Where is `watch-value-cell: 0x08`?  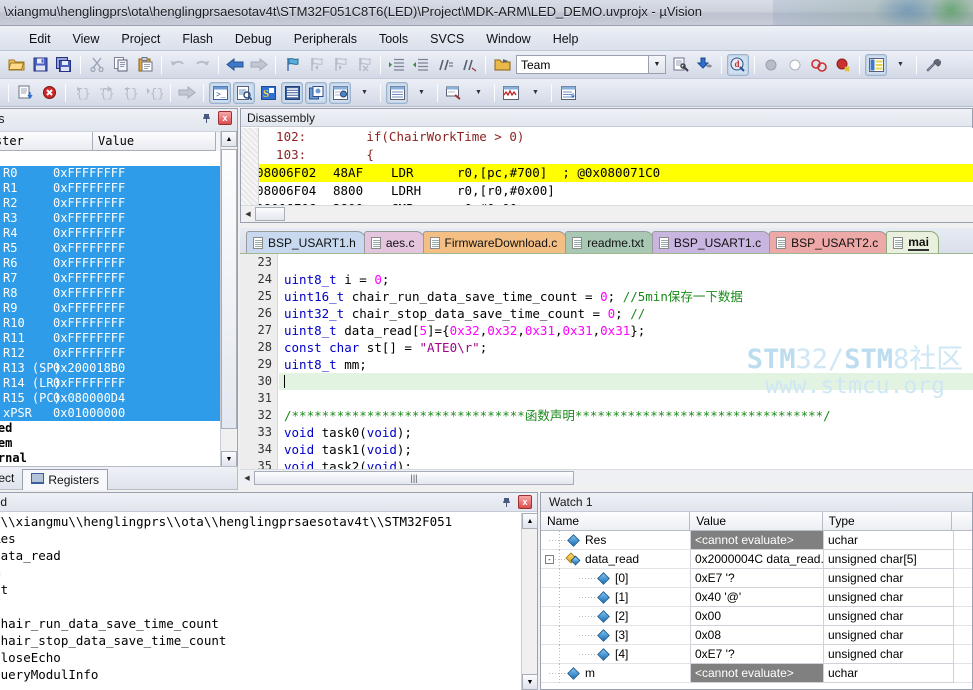 watch-value-cell: 0x08 is located at coordinates (757, 635).